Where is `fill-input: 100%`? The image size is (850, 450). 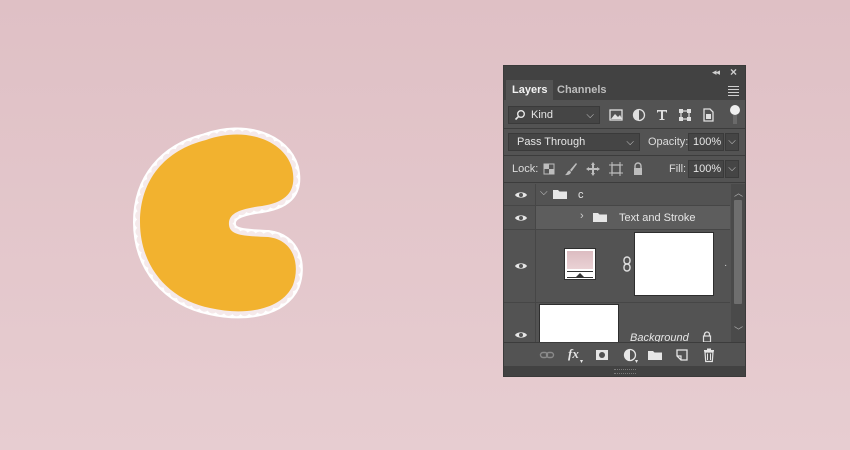
fill-input: 100% is located at coordinates (706, 169).